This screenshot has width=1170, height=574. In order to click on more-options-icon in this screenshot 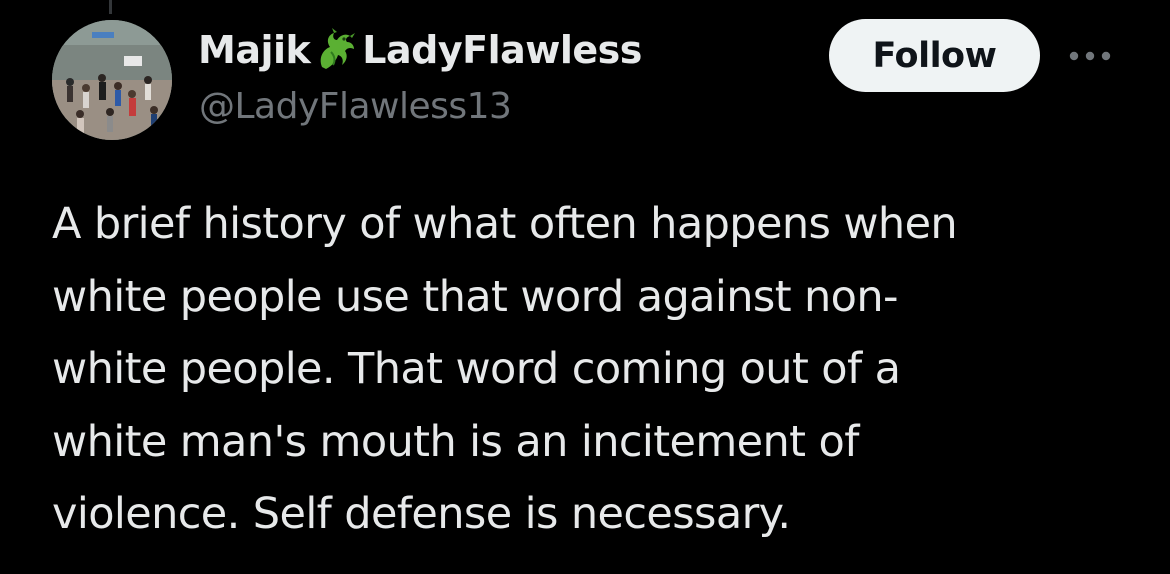, I will do `click(1090, 56)`.